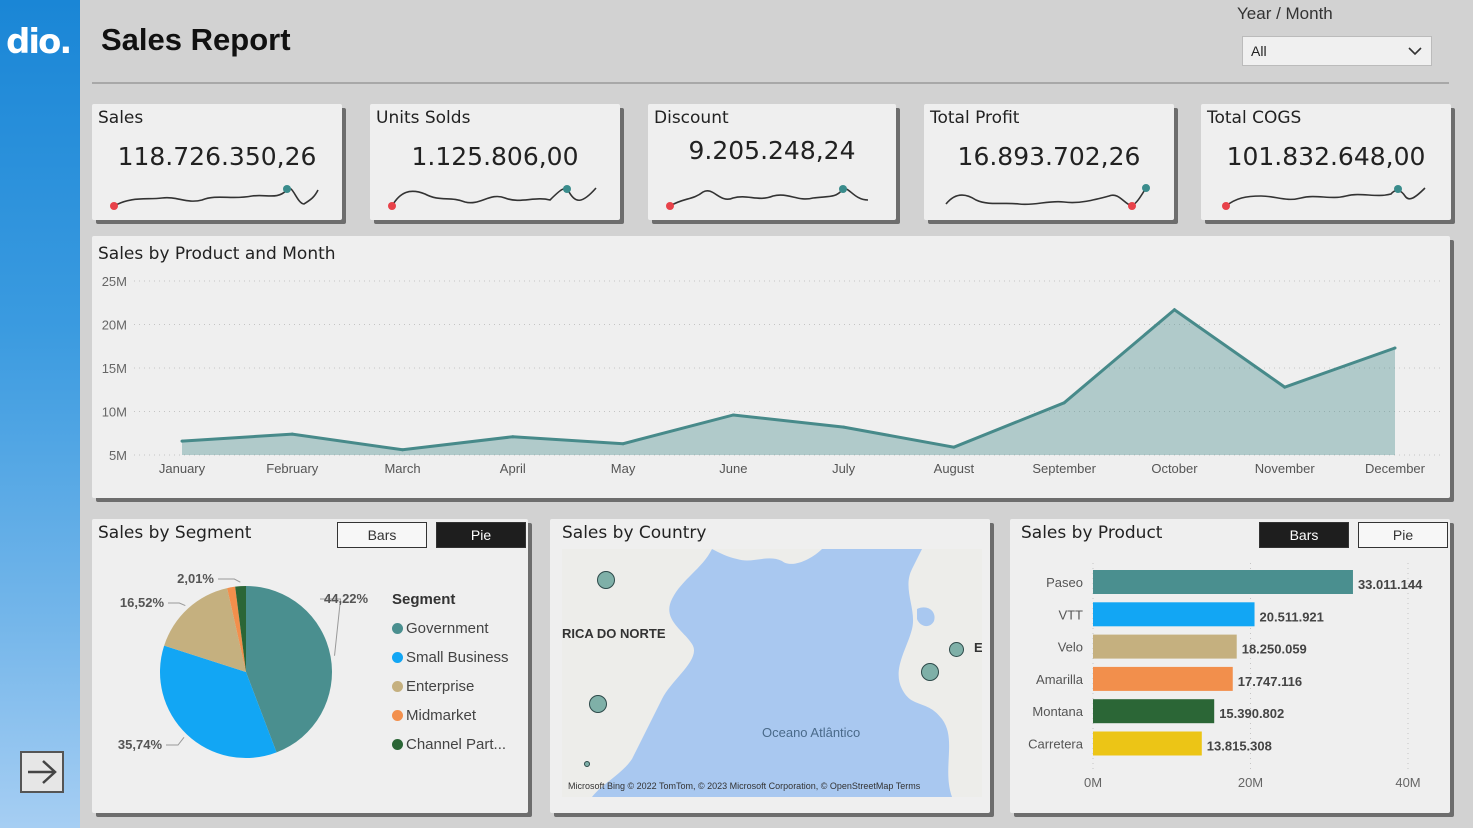  Describe the element at coordinates (142, 602) in the screenshot. I see `pie-data-label: 16,52%` at that location.